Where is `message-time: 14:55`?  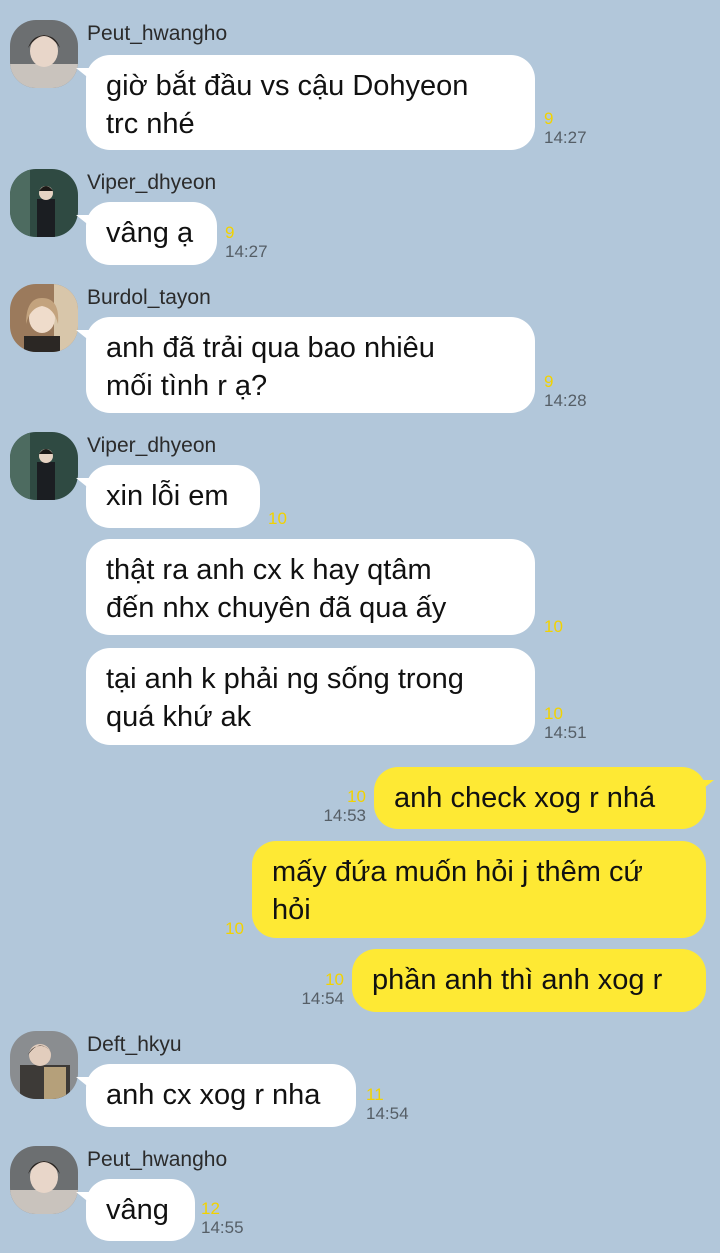 message-time: 14:55 is located at coordinates (222, 1227).